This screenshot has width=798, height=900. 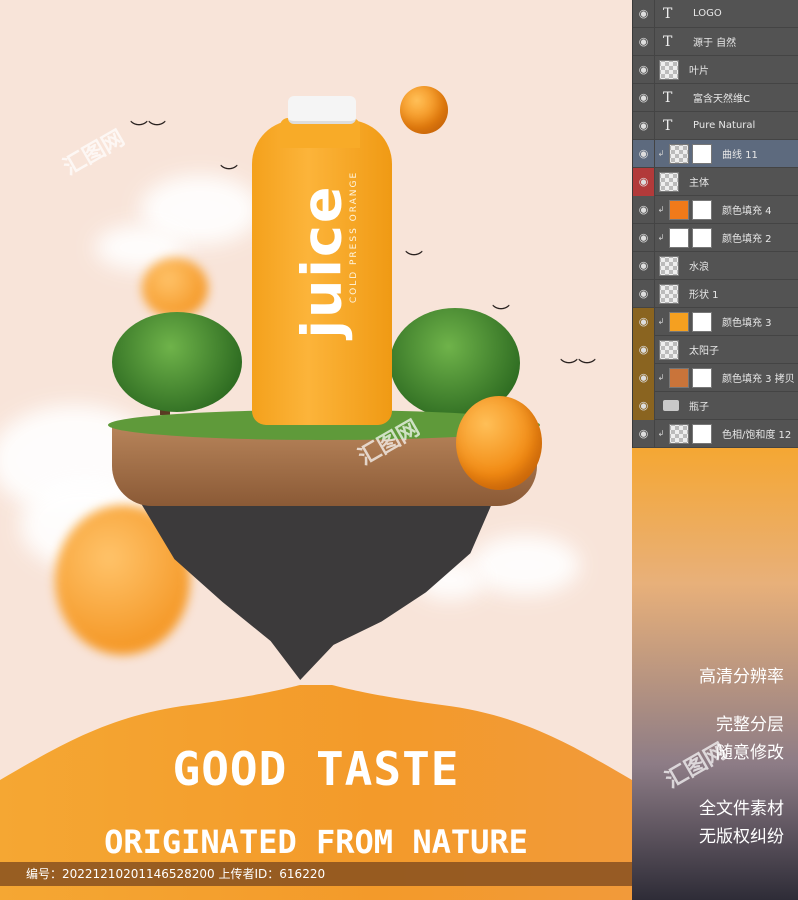 I want to click on orange-floating, so click(x=424, y=110).